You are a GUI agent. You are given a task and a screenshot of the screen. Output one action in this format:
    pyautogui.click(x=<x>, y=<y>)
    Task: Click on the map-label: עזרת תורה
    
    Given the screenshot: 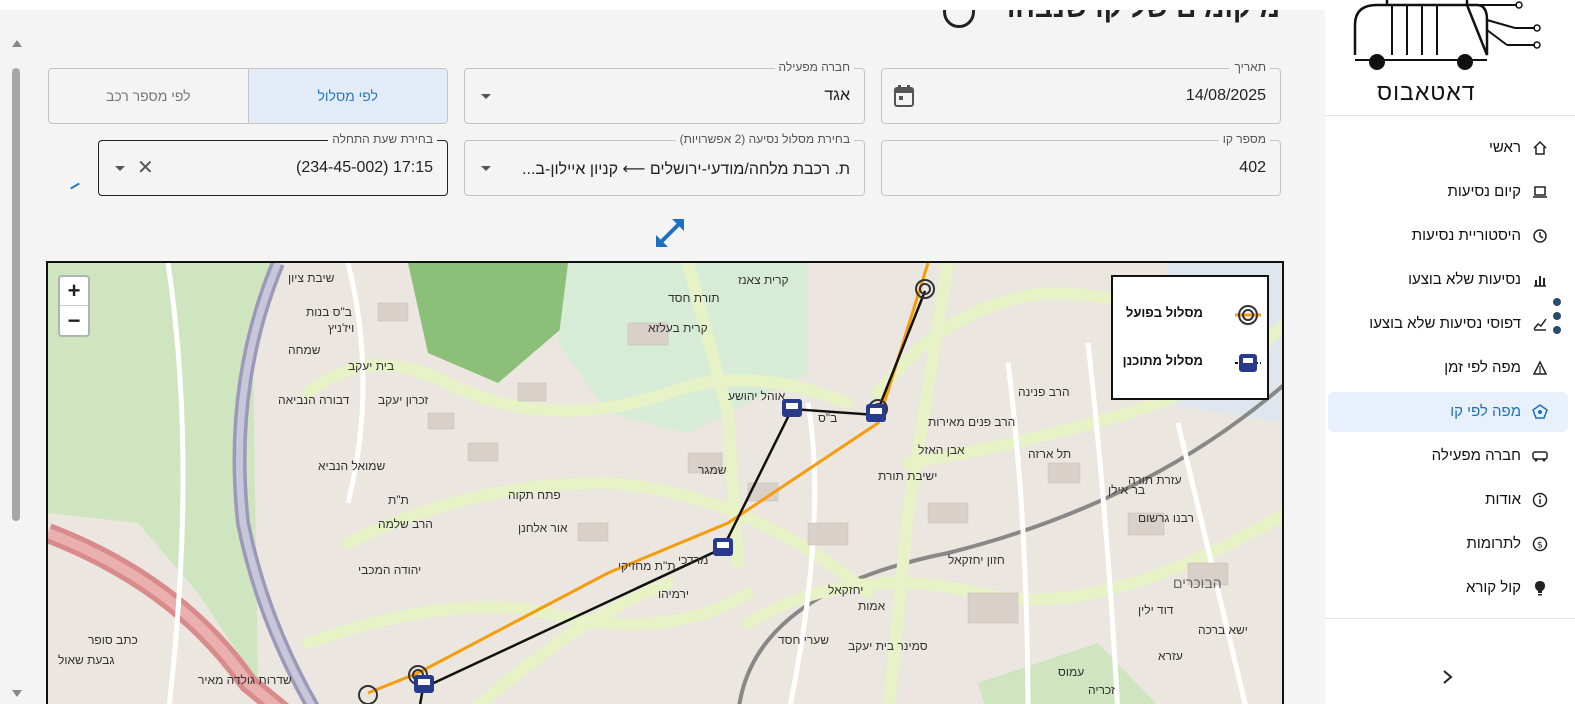 What is the action you would take?
    pyautogui.click(x=1155, y=480)
    